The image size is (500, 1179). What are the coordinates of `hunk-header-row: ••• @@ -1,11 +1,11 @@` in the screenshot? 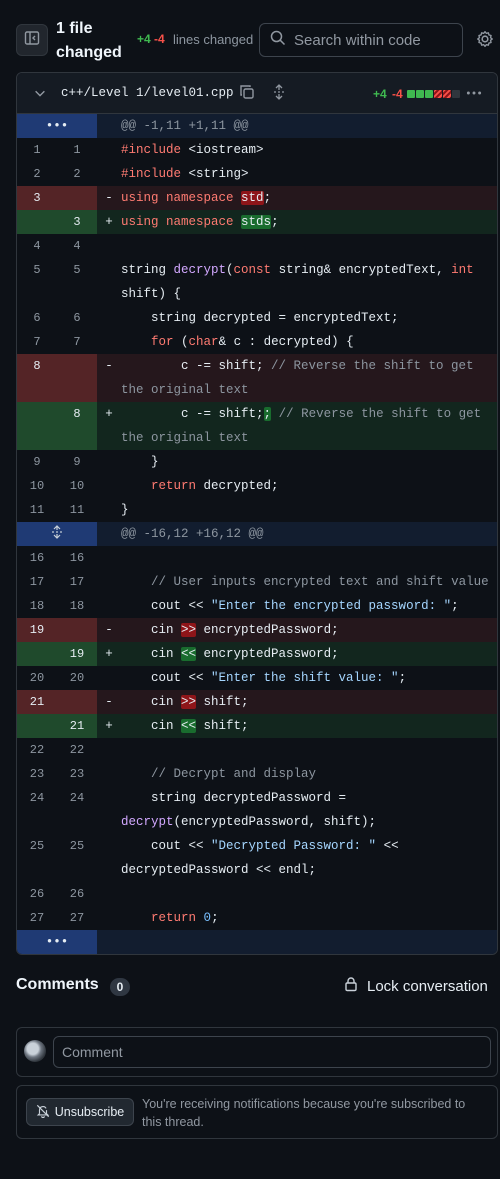 It's located at (257, 126).